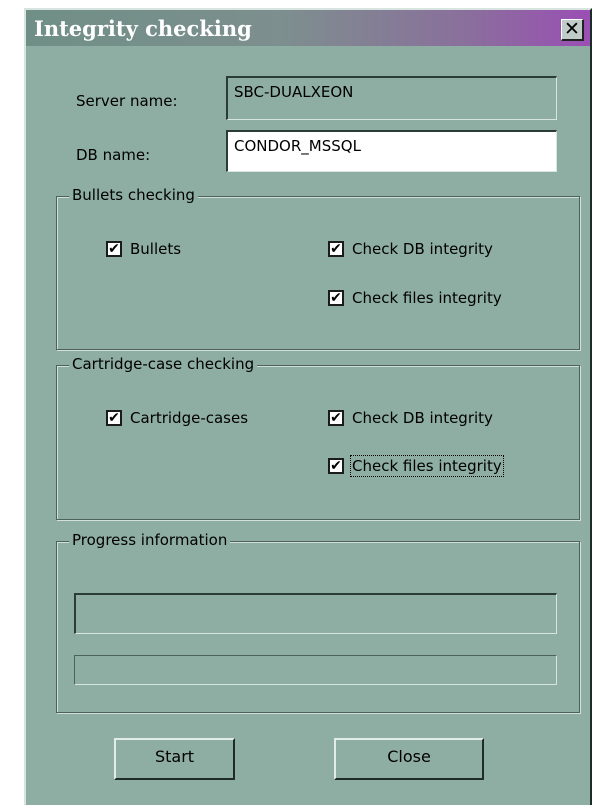 Image resolution: width=596 pixels, height=805 pixels. I want to click on close-icon: ✕, so click(572, 29).